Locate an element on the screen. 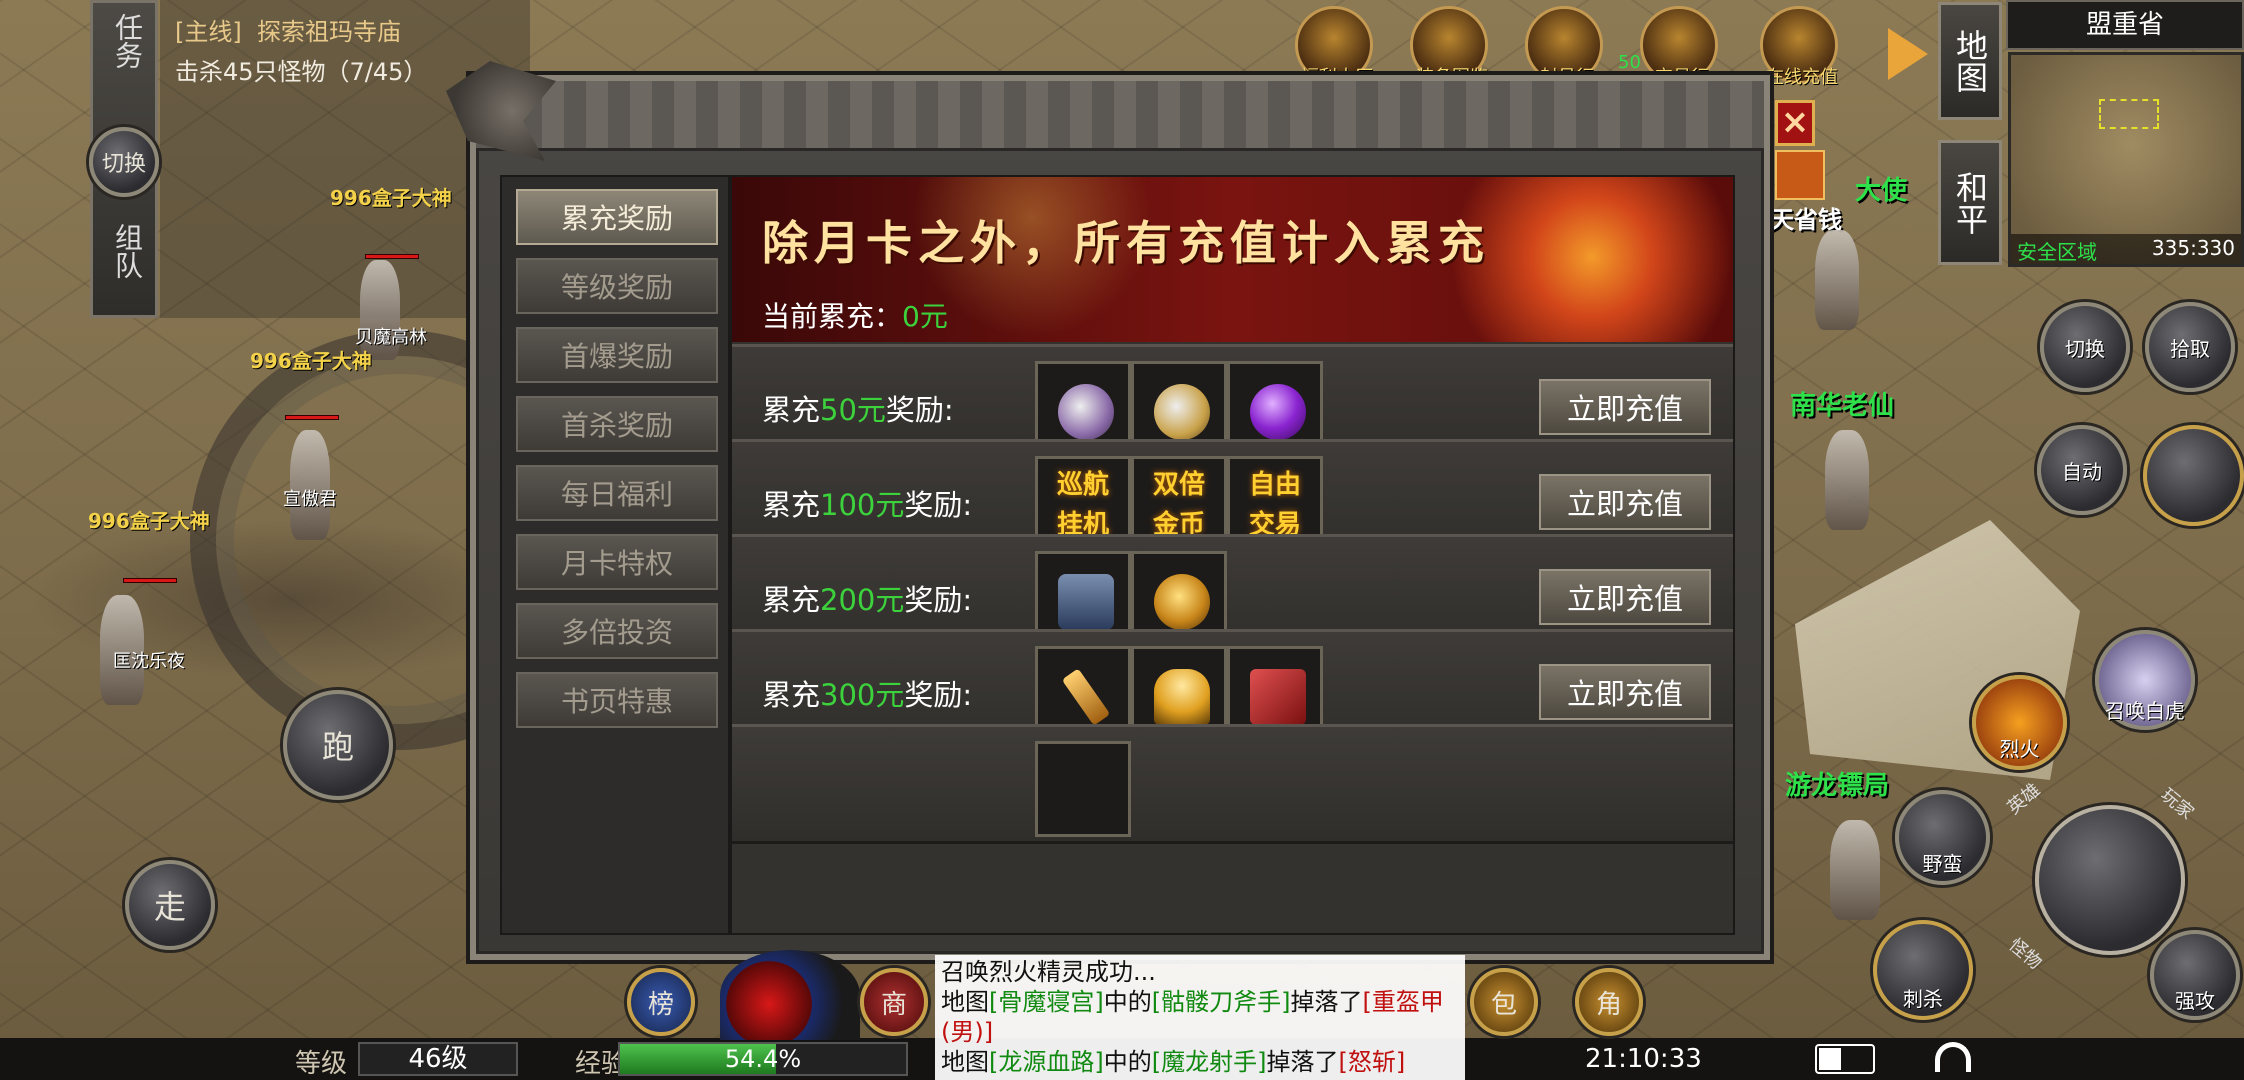  walk-button: 走 is located at coordinates (170, 905).